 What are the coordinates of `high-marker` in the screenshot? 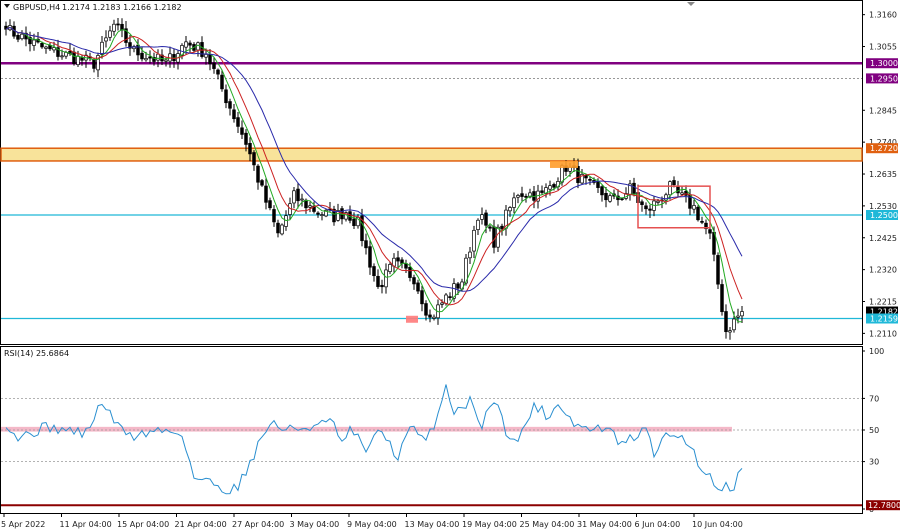 It's located at (564, 164).